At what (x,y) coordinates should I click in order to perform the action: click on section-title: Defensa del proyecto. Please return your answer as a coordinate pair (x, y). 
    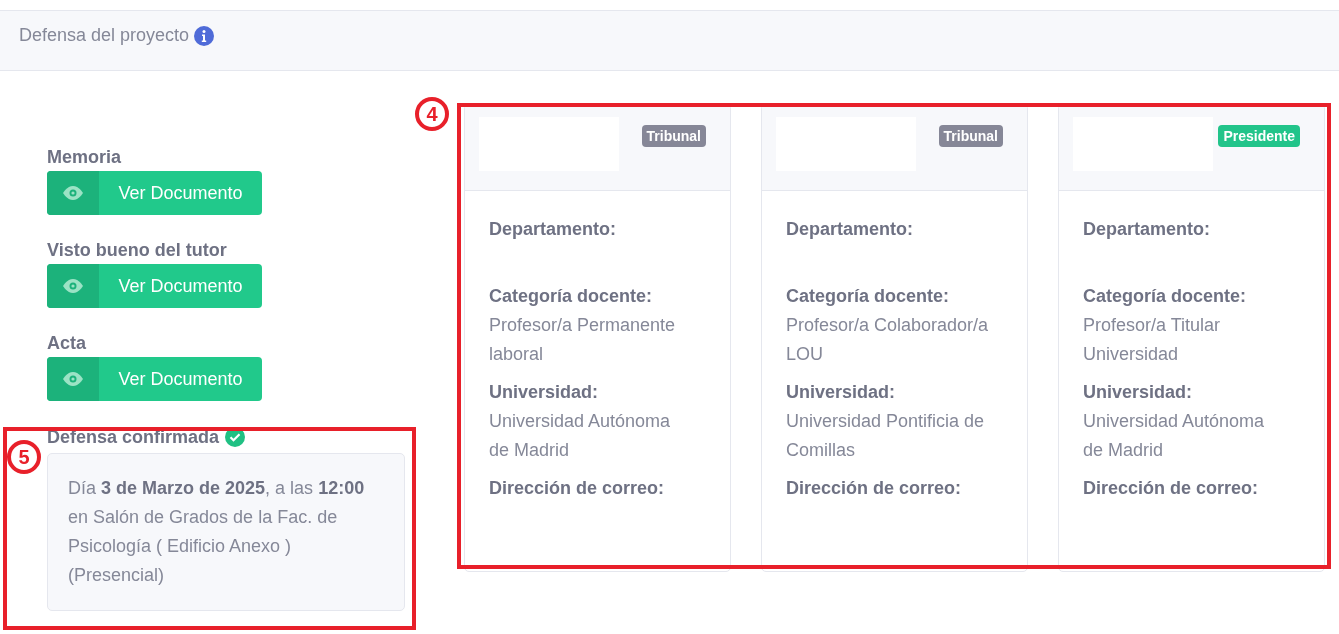
    Looking at the image, I should click on (104, 35).